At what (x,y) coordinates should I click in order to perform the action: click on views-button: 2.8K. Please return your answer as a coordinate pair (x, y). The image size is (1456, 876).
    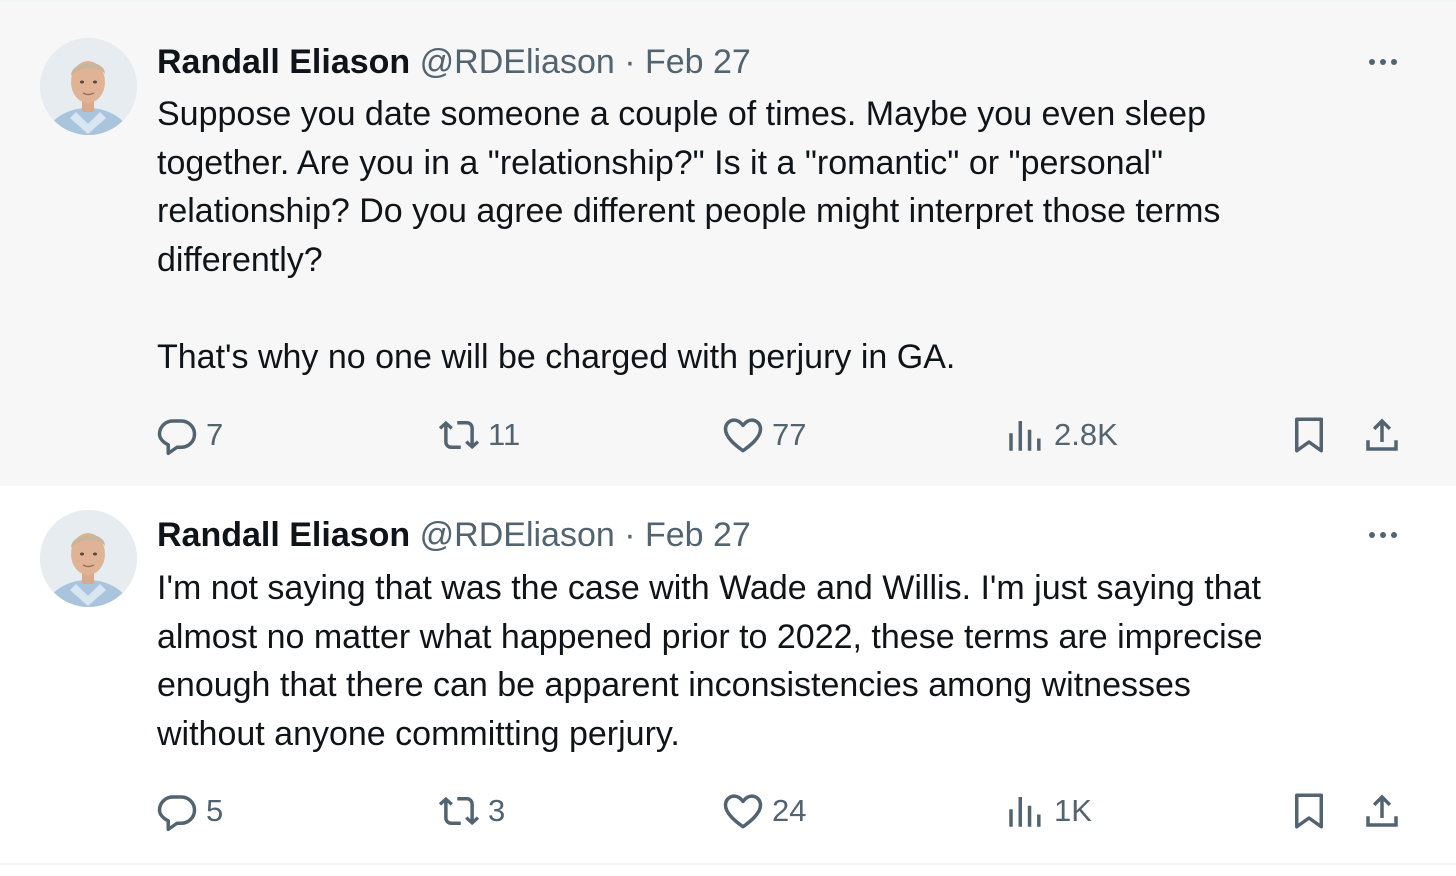
    Looking at the image, I should click on (1061, 435).